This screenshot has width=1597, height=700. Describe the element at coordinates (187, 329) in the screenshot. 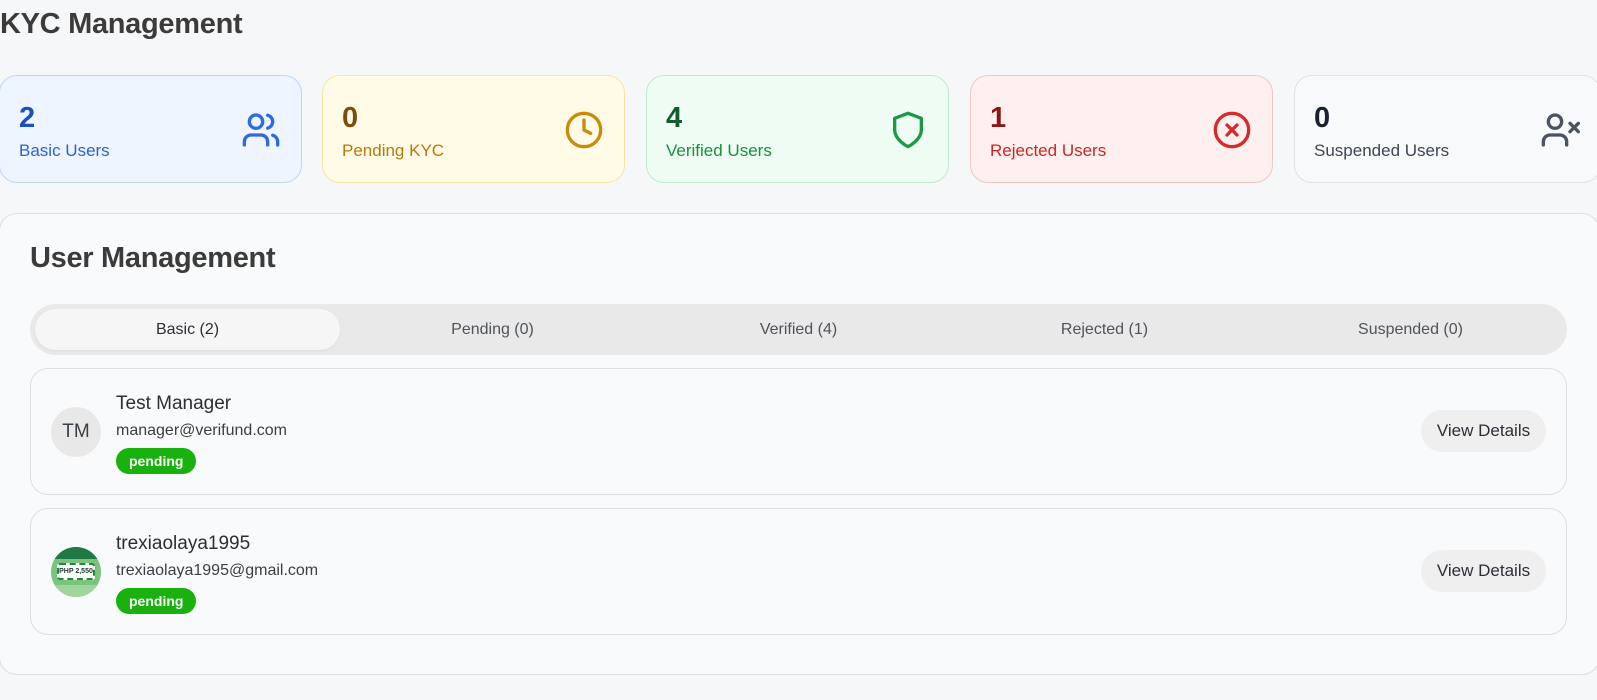

I see `tab-basic: Basic (2)` at that location.